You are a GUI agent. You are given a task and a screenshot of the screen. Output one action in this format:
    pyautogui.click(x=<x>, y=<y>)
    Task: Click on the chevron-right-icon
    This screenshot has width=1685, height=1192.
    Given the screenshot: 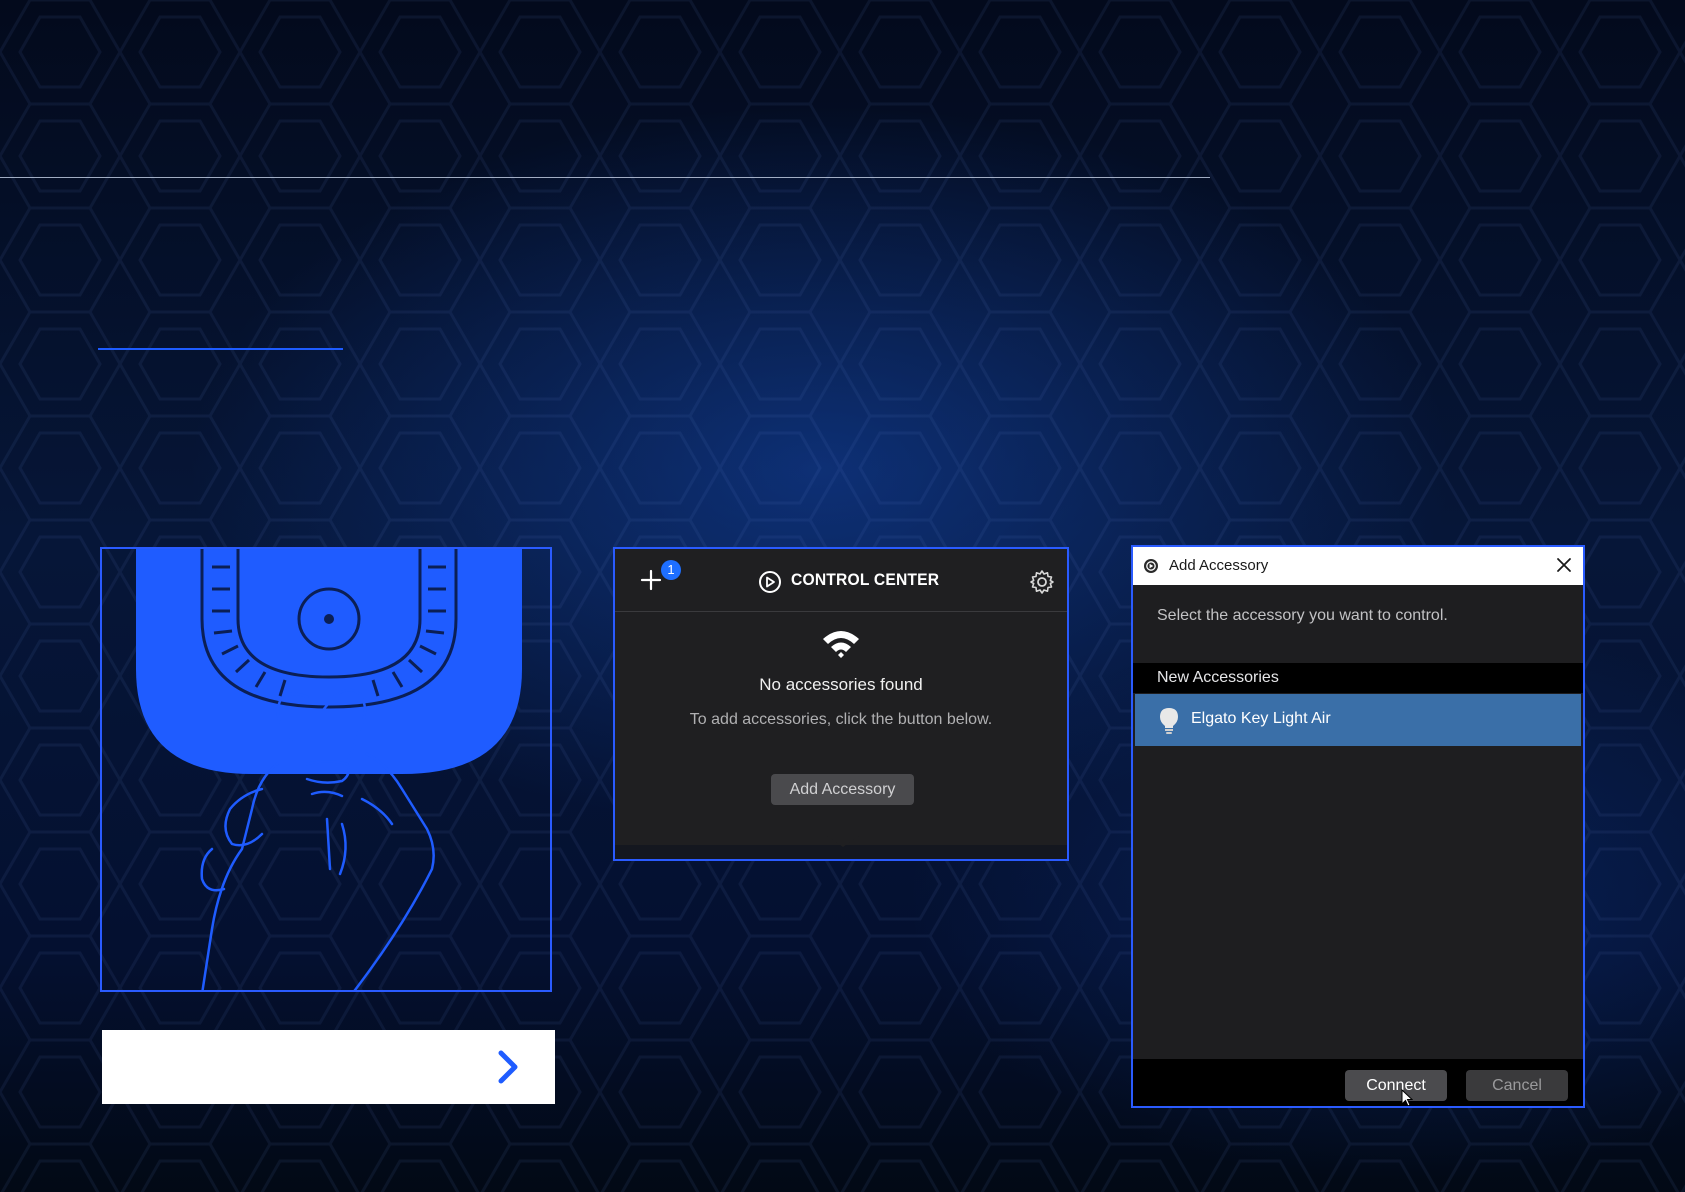 What is the action you would take?
    pyautogui.click(x=508, y=1067)
    